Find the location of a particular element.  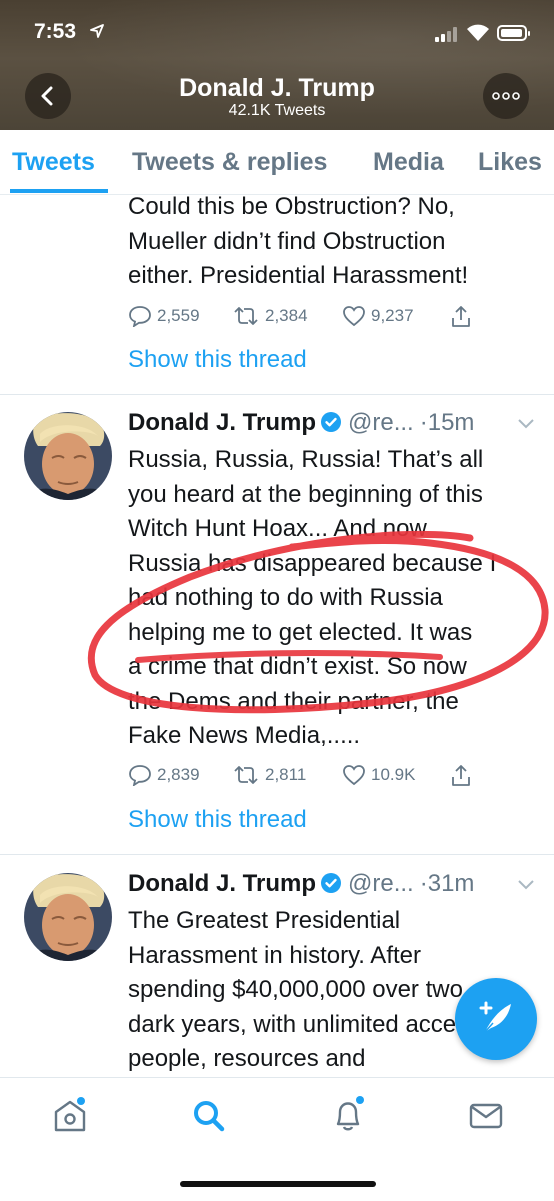

tab-tweets-and-replies: Tweets & replies is located at coordinates (229, 162).